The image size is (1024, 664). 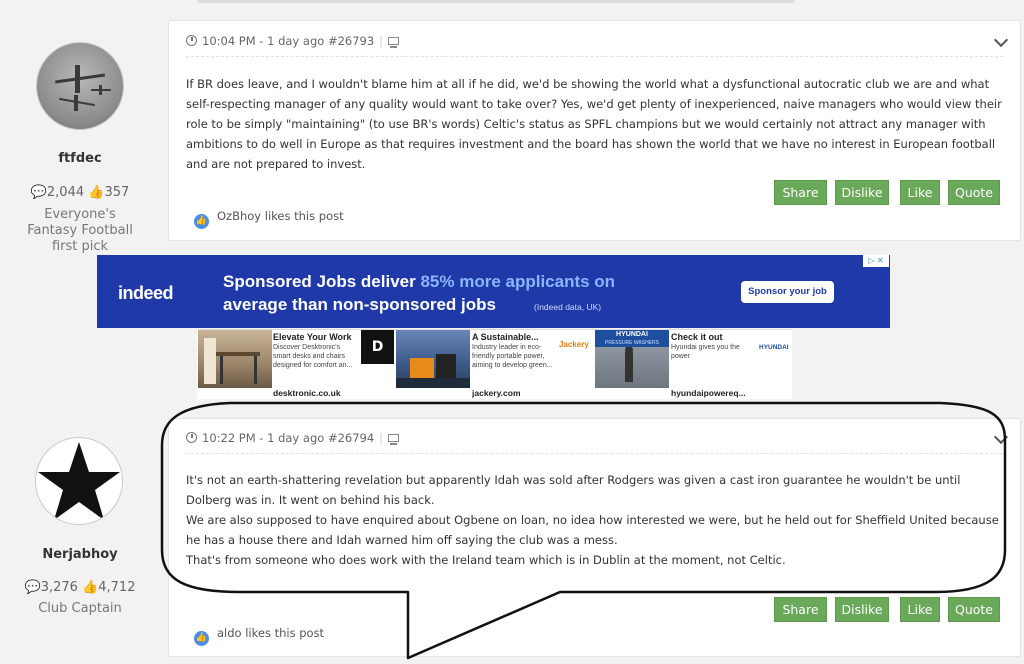 I want to click on likes-line: 👍 aldo likes this post, so click(x=259, y=636).